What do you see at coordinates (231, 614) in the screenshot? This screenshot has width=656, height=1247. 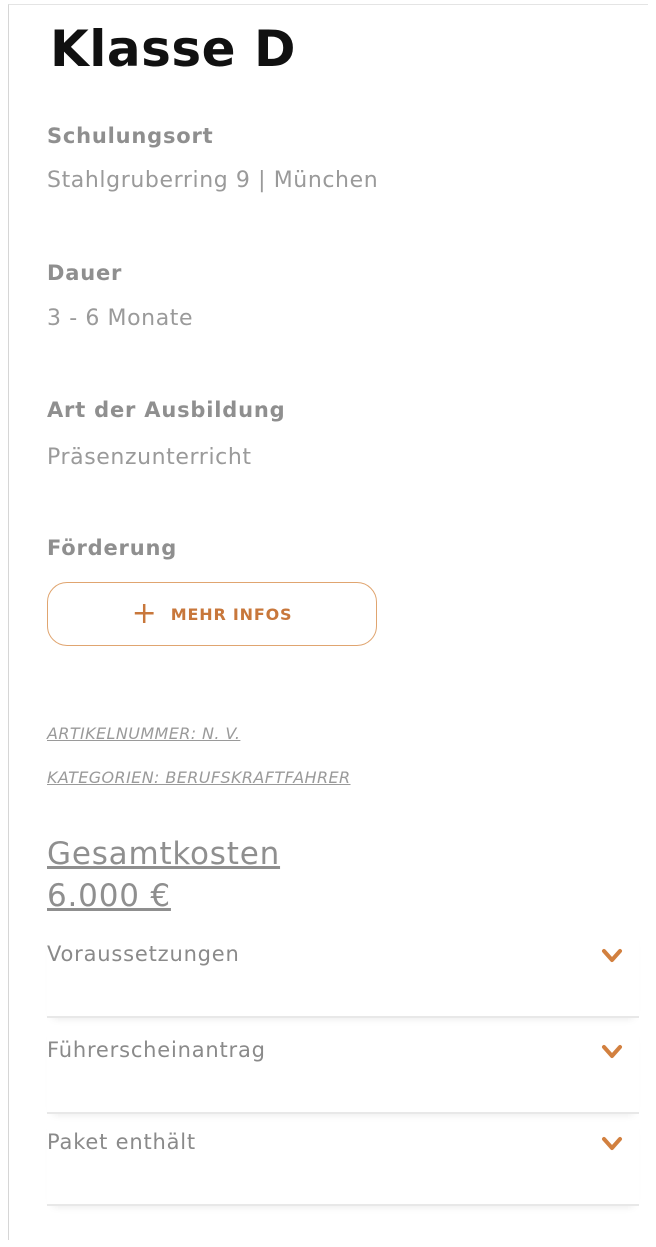 I see `more-info-button-label: MEHR INFOS` at bounding box center [231, 614].